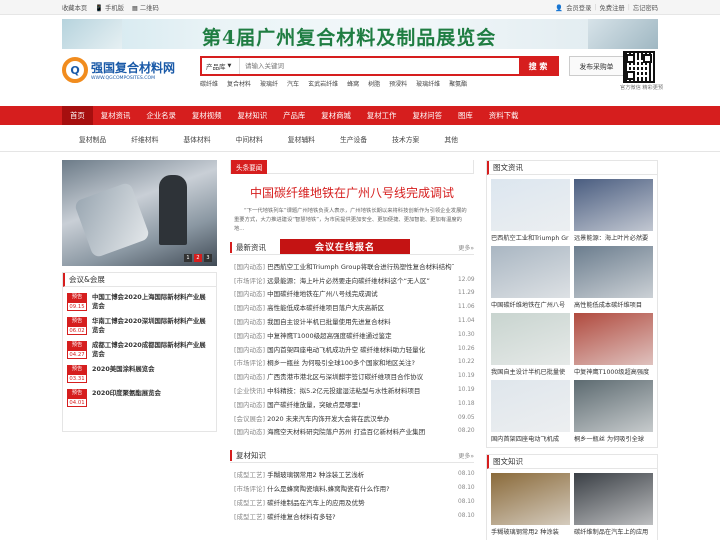  Describe the element at coordinates (538, 66) in the screenshot. I see `search-button: 搜 索` at that location.